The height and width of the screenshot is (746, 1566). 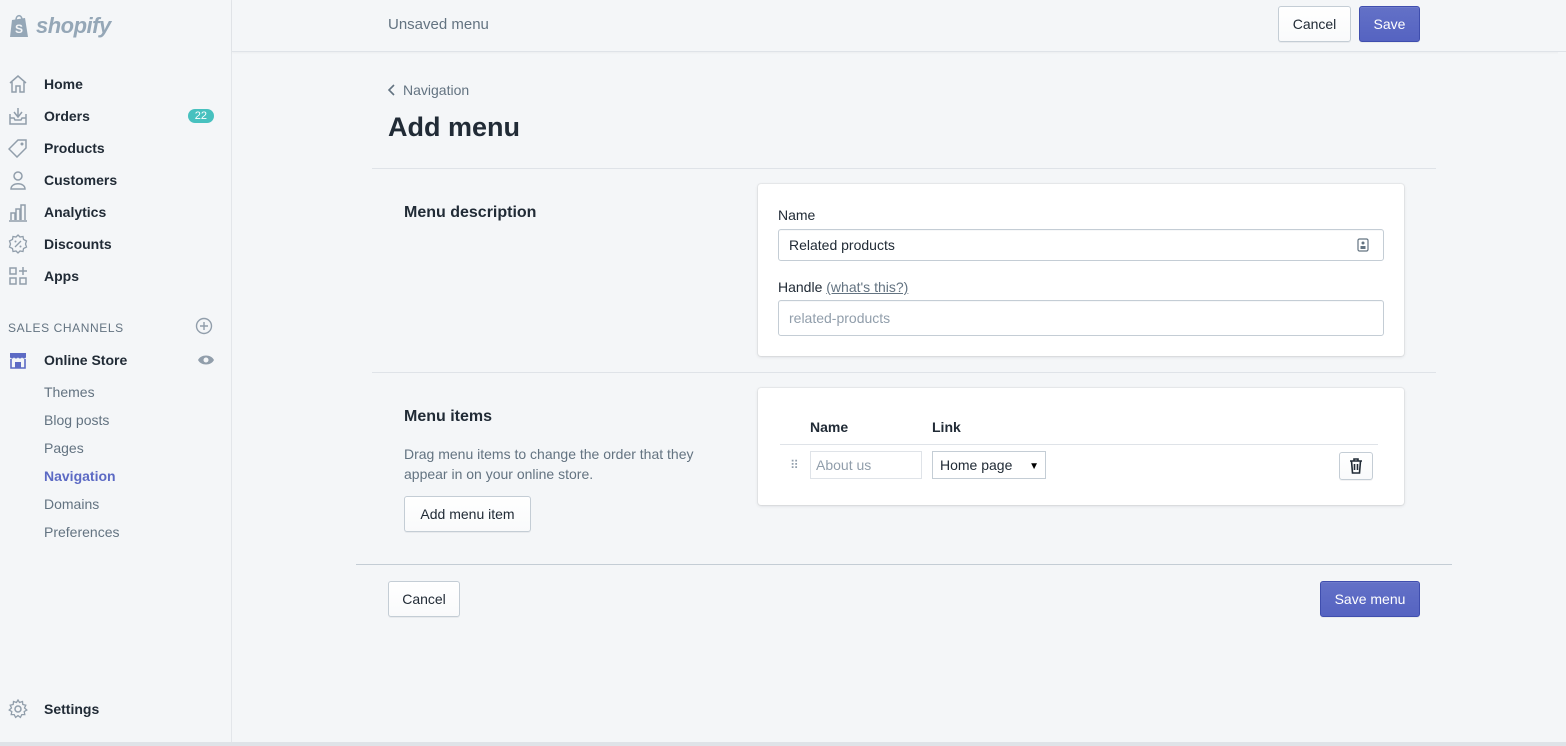 I want to click on add-menu-item-button: Add menu item, so click(x=467, y=514).